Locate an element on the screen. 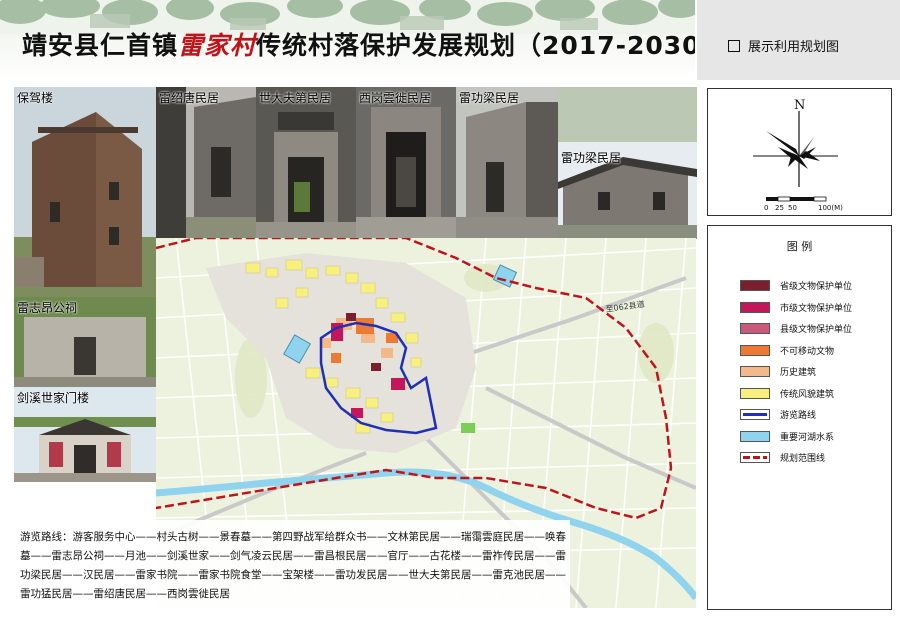 This screenshot has height=618, width=900. legend-label: 传统风貌建筑 is located at coordinates (807, 394).